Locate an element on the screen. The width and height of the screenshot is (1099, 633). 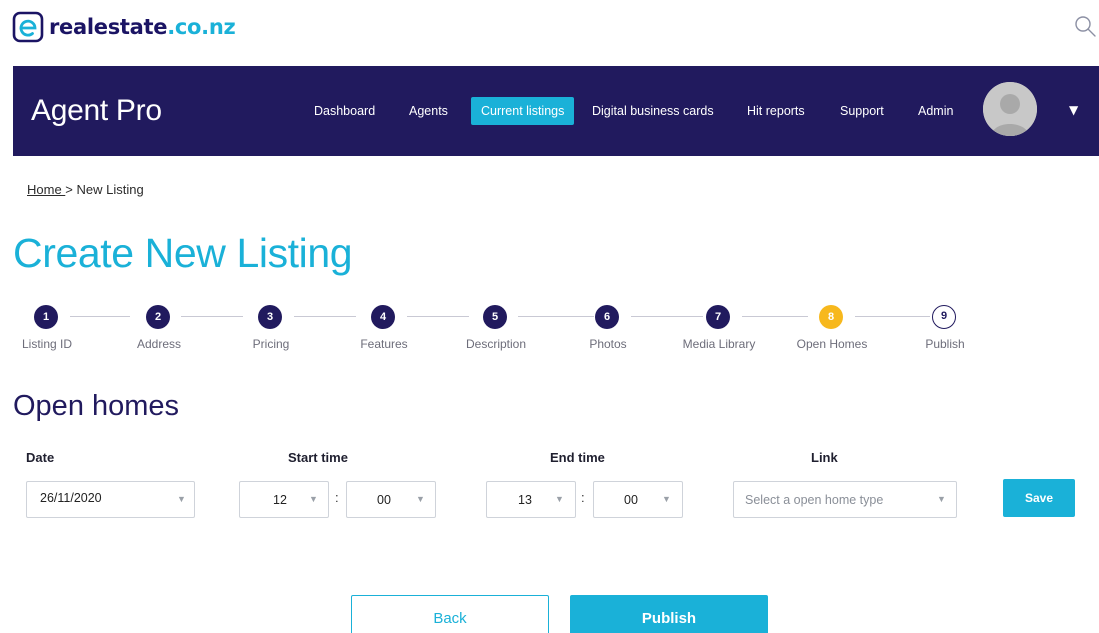
step-8-circle: 8 is located at coordinates (831, 317).